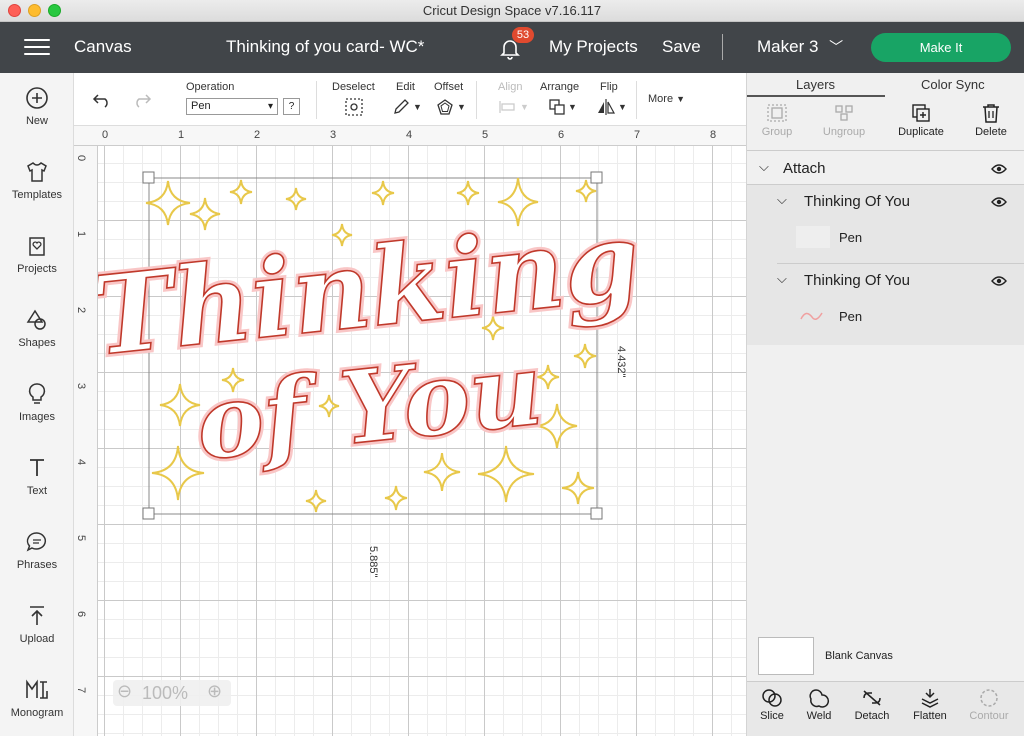  I want to click on sidebar-item-new: New, so click(37, 115).